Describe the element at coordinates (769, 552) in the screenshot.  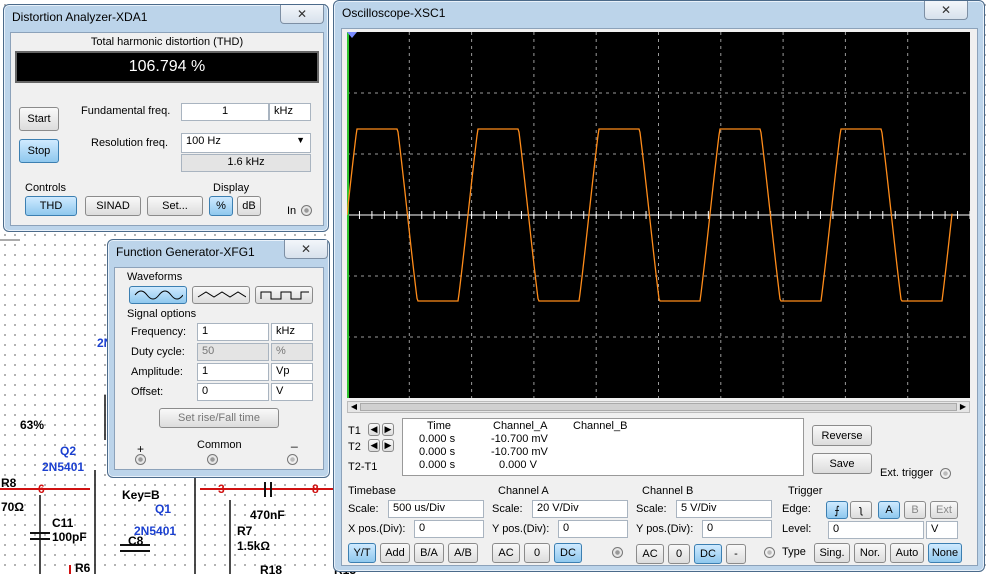
I see `channel-b-terminal-icon` at that location.